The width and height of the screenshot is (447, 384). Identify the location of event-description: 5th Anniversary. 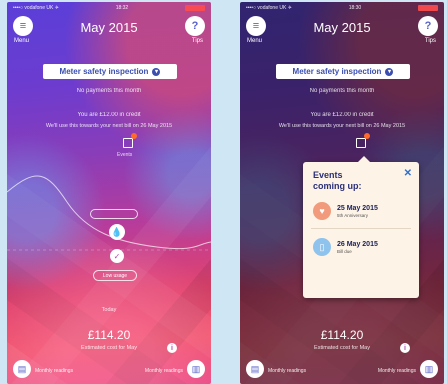
(353, 215).